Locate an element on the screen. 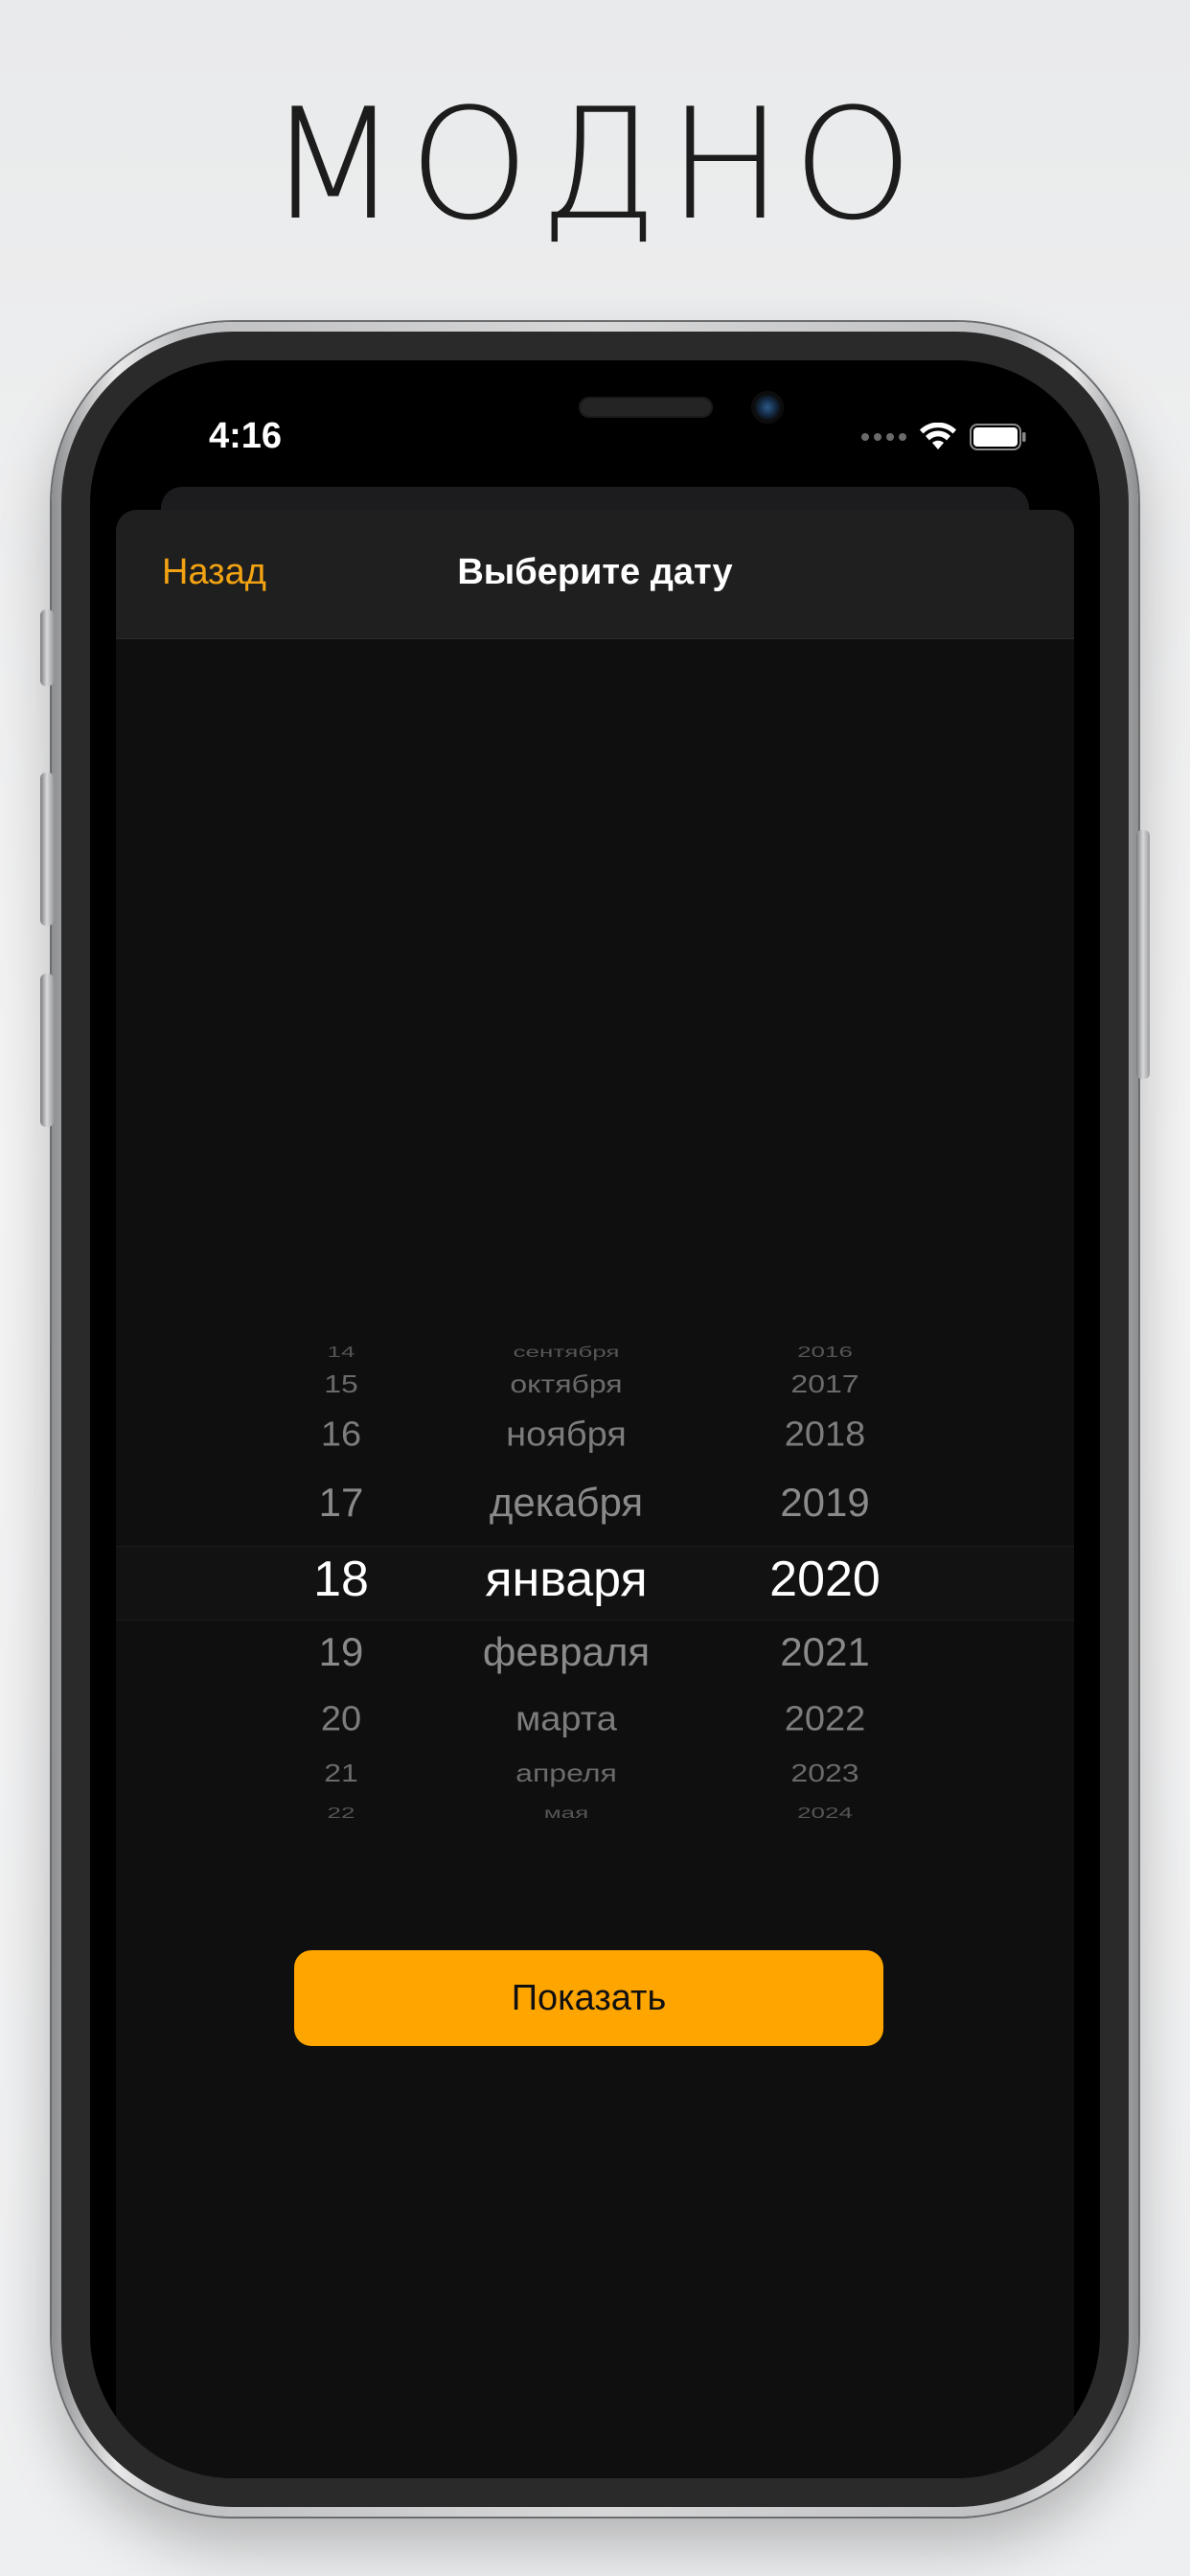 This screenshot has height=2576, width=1190. page-title: Выберите дату is located at coordinates (595, 572).